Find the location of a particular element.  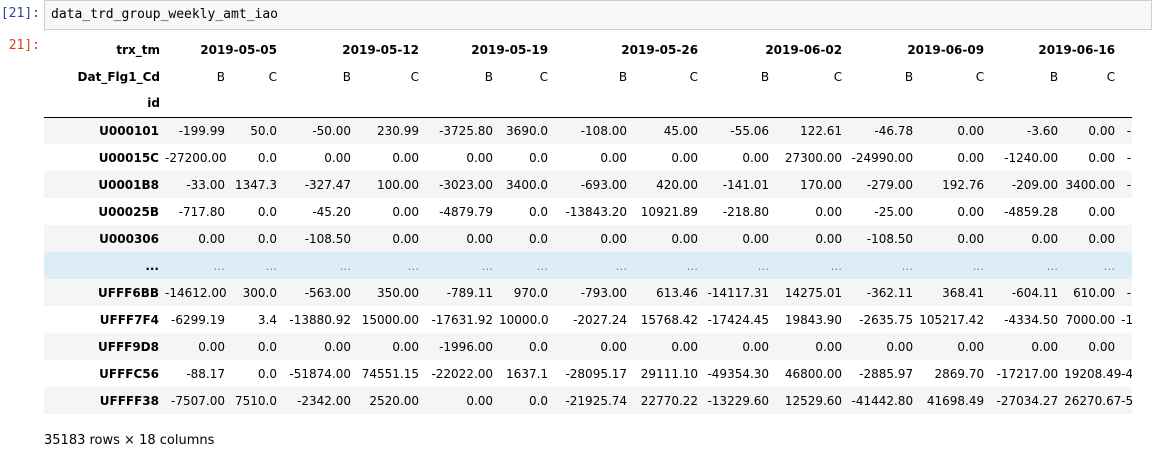

table-cell: -14117.31 is located at coordinates (738, 292).